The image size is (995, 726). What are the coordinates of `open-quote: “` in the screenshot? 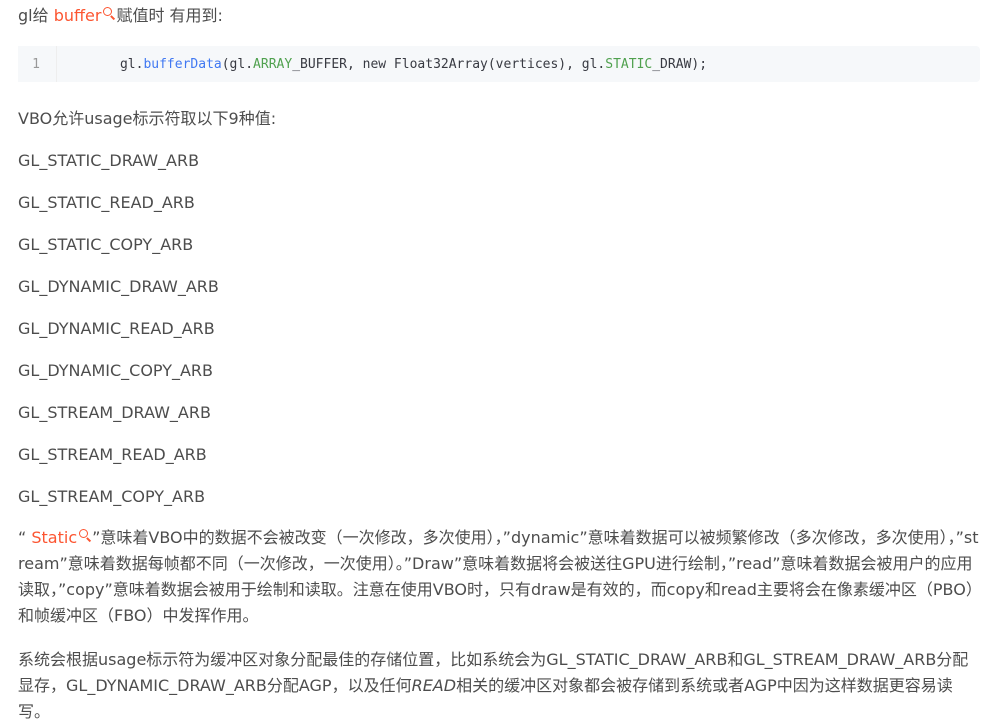 It's located at (25, 537).